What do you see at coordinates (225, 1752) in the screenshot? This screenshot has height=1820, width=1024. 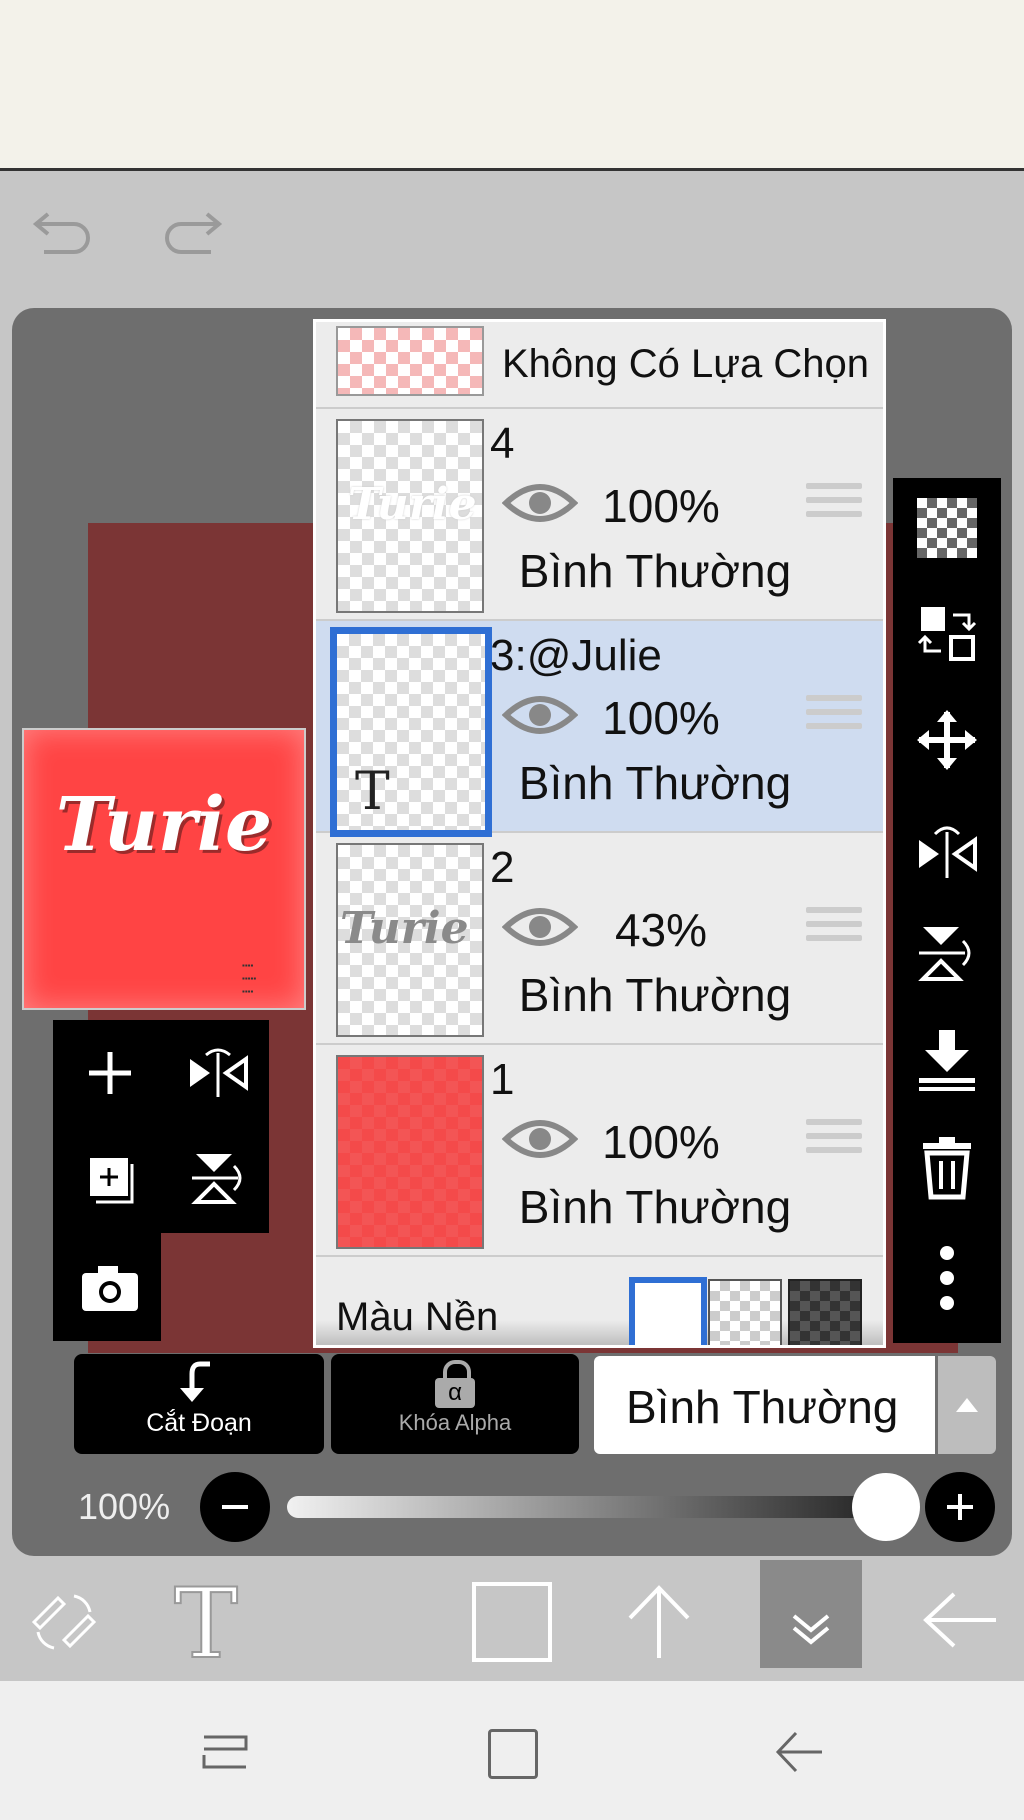 I see `recent-apps-icon` at bounding box center [225, 1752].